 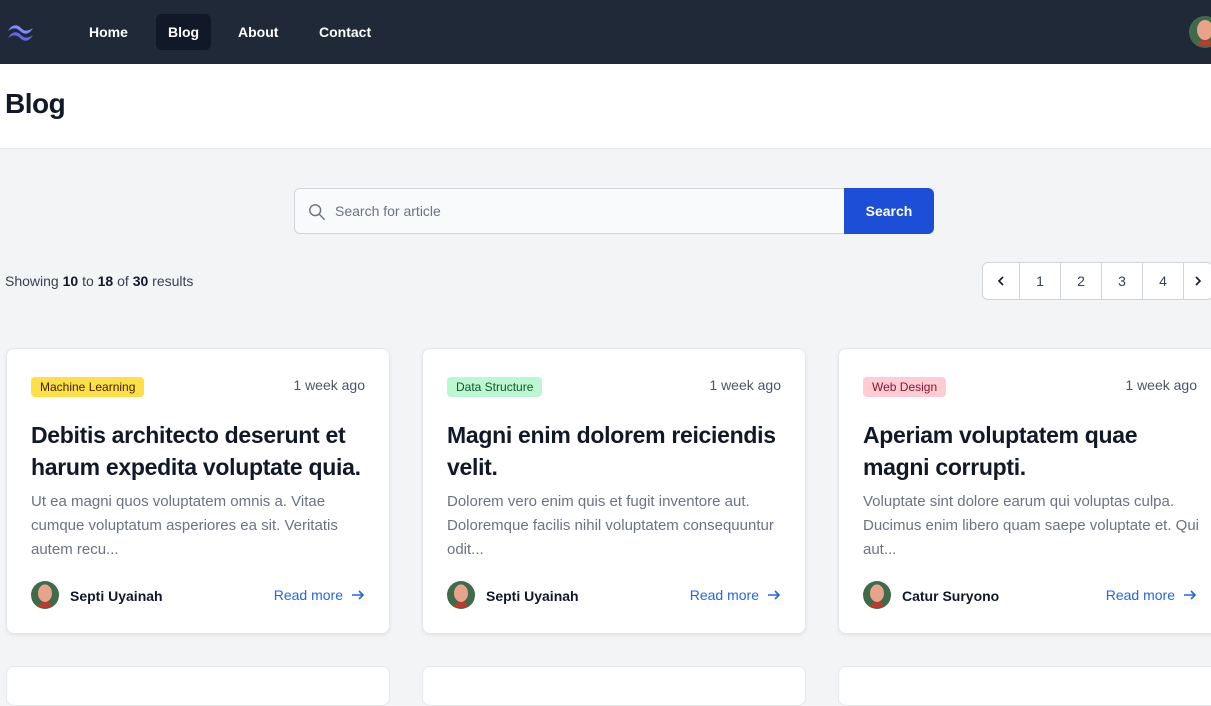 I want to click on nav-home: Home, so click(x=108, y=32).